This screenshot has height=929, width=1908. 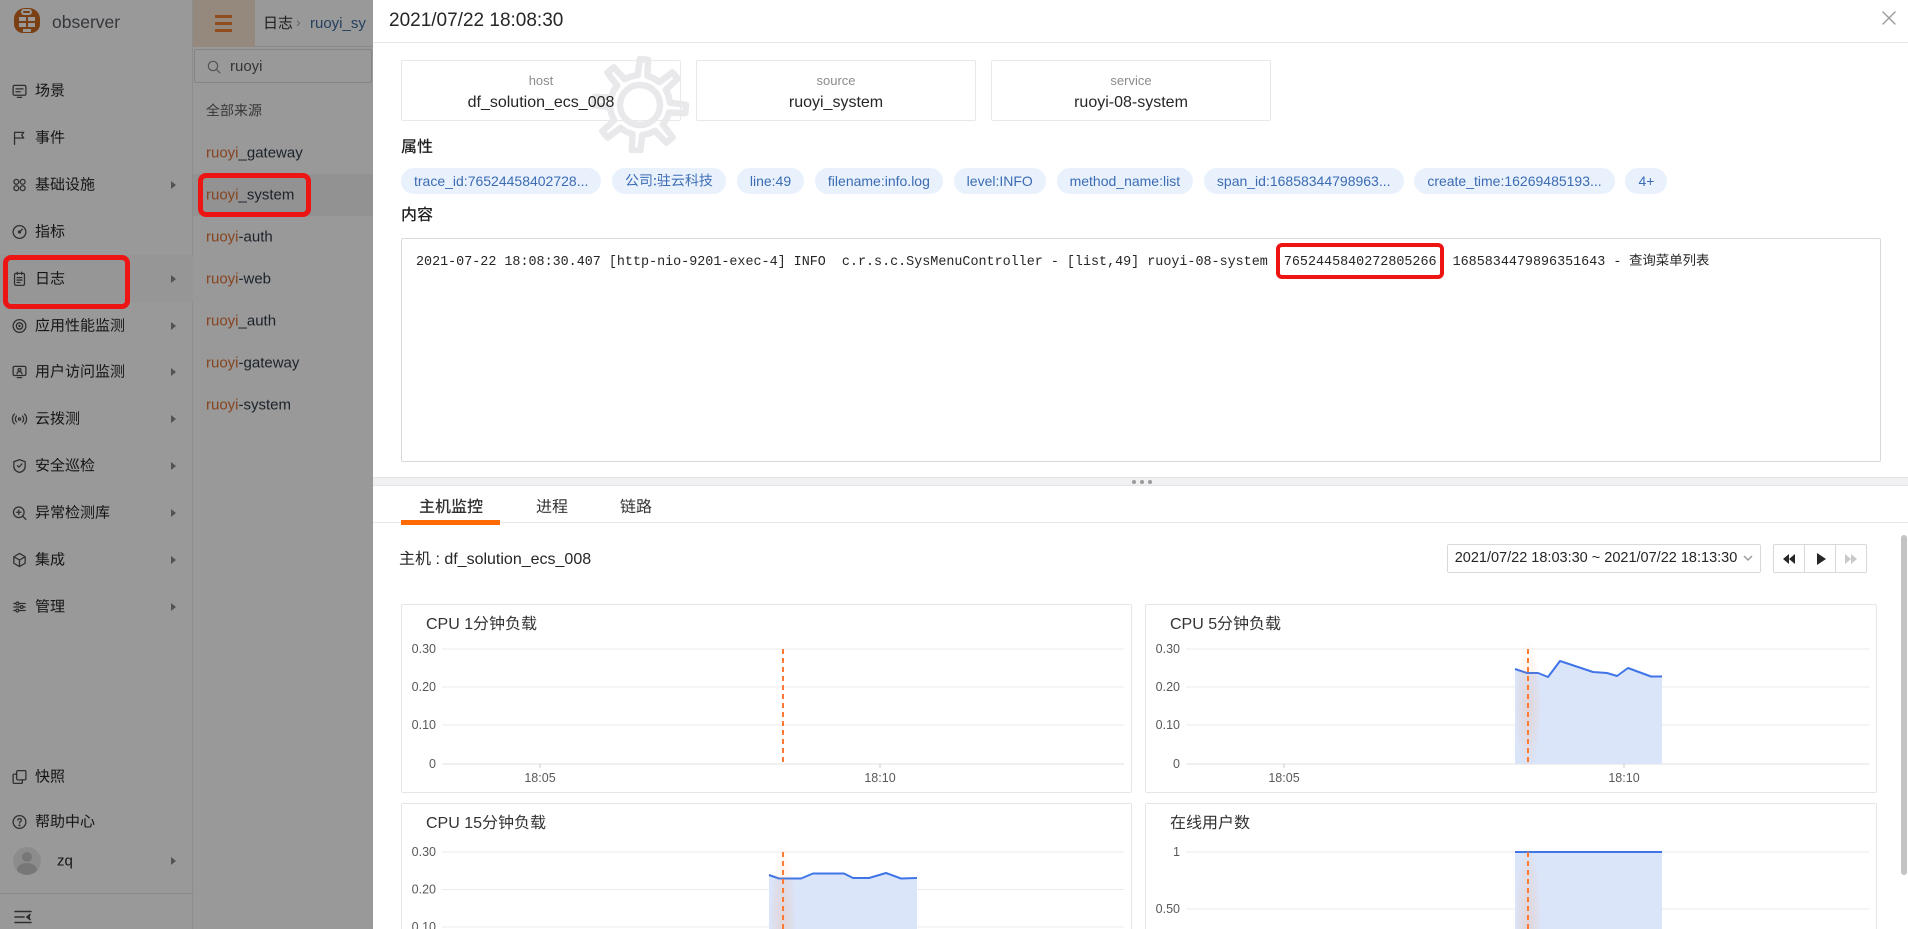 What do you see at coordinates (1168, 909) in the screenshot?
I see `svg-text: 0.50` at bounding box center [1168, 909].